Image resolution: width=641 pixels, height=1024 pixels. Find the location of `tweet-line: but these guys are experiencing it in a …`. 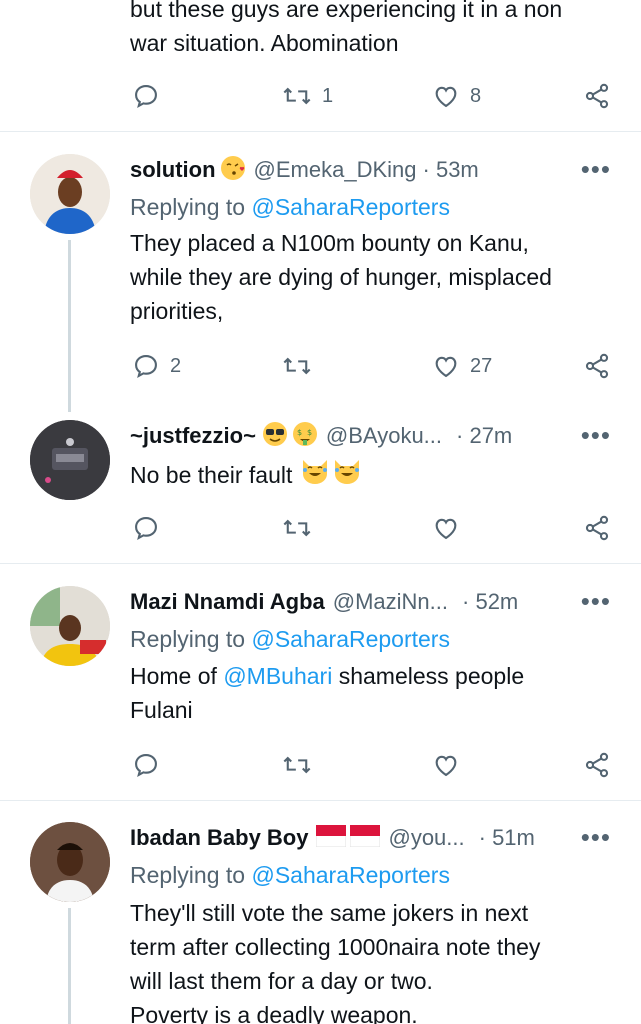

tweet-line: but these guys are experiencing it in a … is located at coordinates (346, 11).